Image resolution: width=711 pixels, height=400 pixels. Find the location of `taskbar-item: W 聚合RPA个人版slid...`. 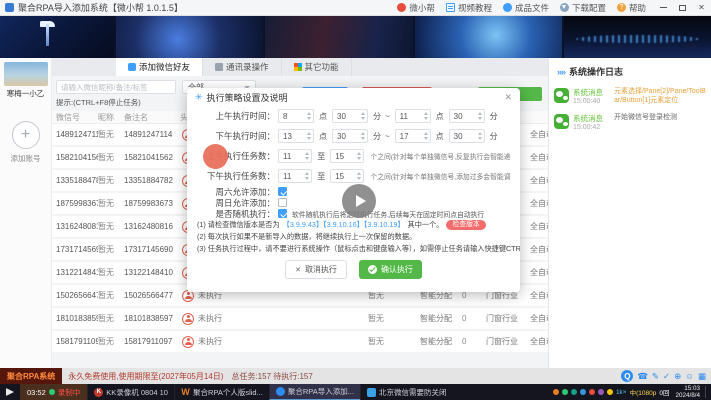

taskbar-item: W 聚合RPA个人版slid... is located at coordinates (221, 392).